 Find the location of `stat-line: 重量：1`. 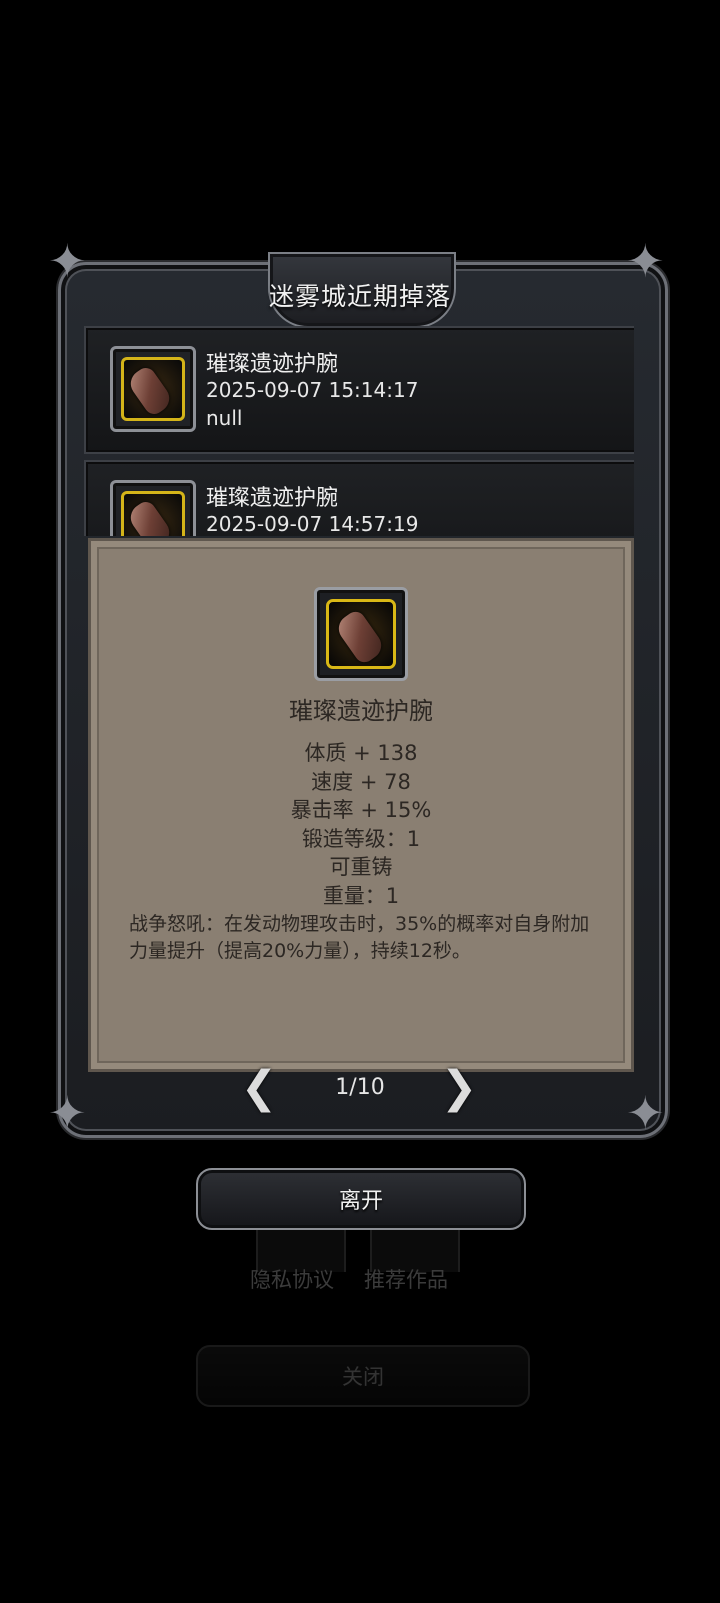

stat-line: 重量：1 is located at coordinates (361, 895).